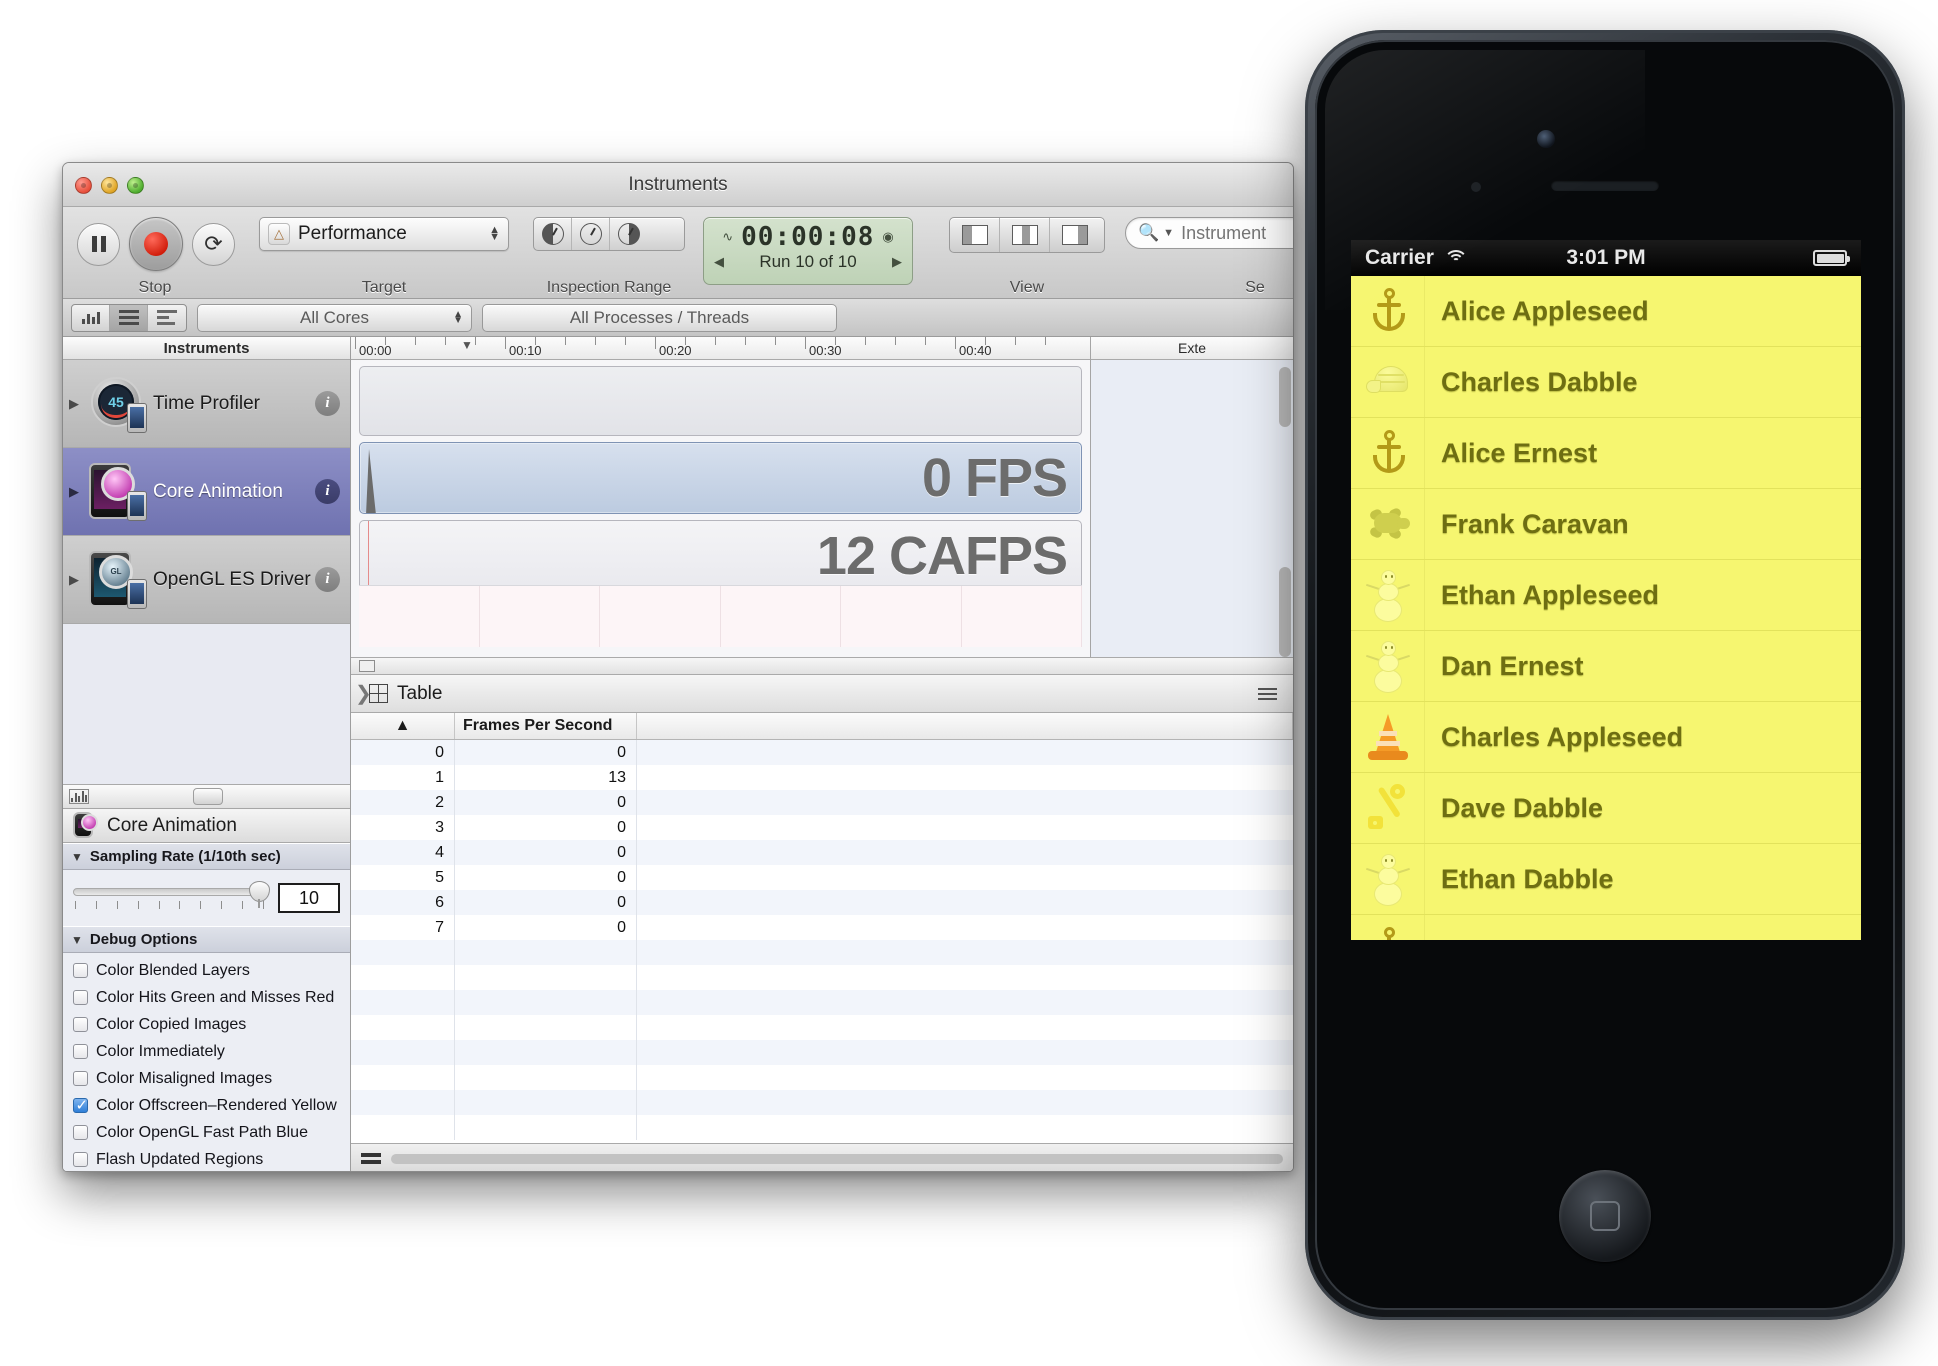  I want to click on instruments-pane-footer, so click(206, 797).